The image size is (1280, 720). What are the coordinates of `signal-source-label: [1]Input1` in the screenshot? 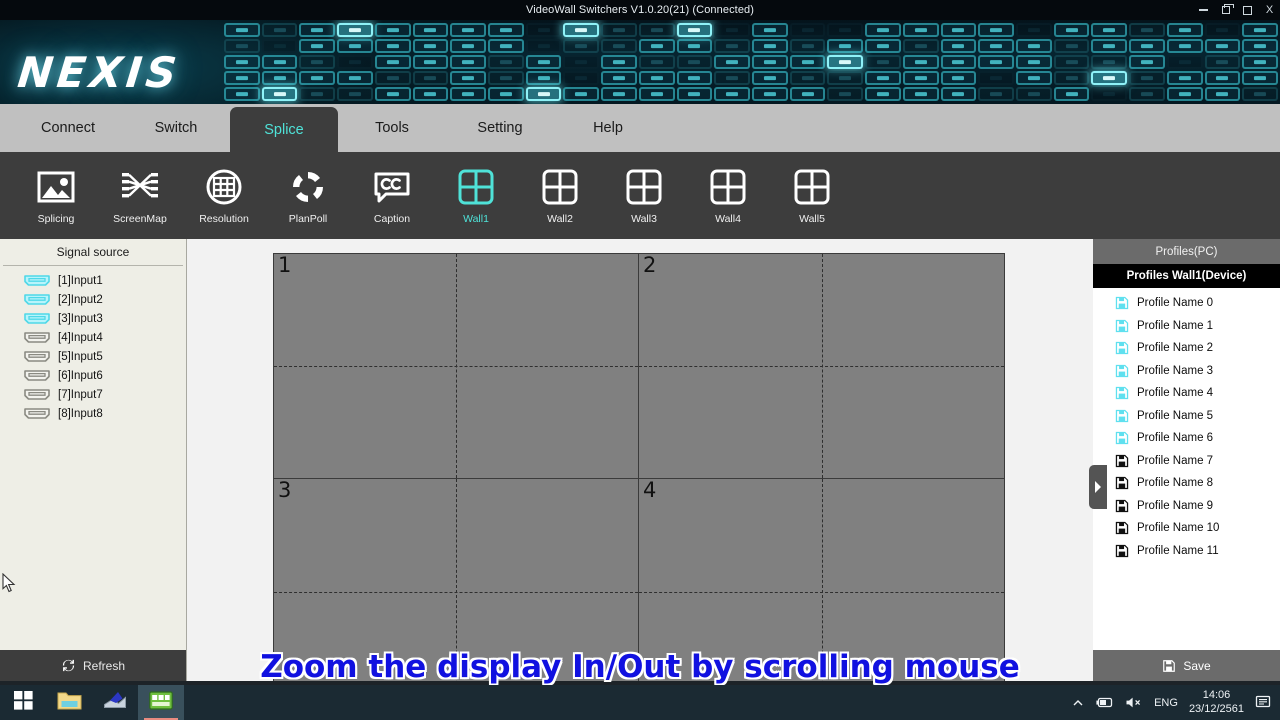 It's located at (80, 280).